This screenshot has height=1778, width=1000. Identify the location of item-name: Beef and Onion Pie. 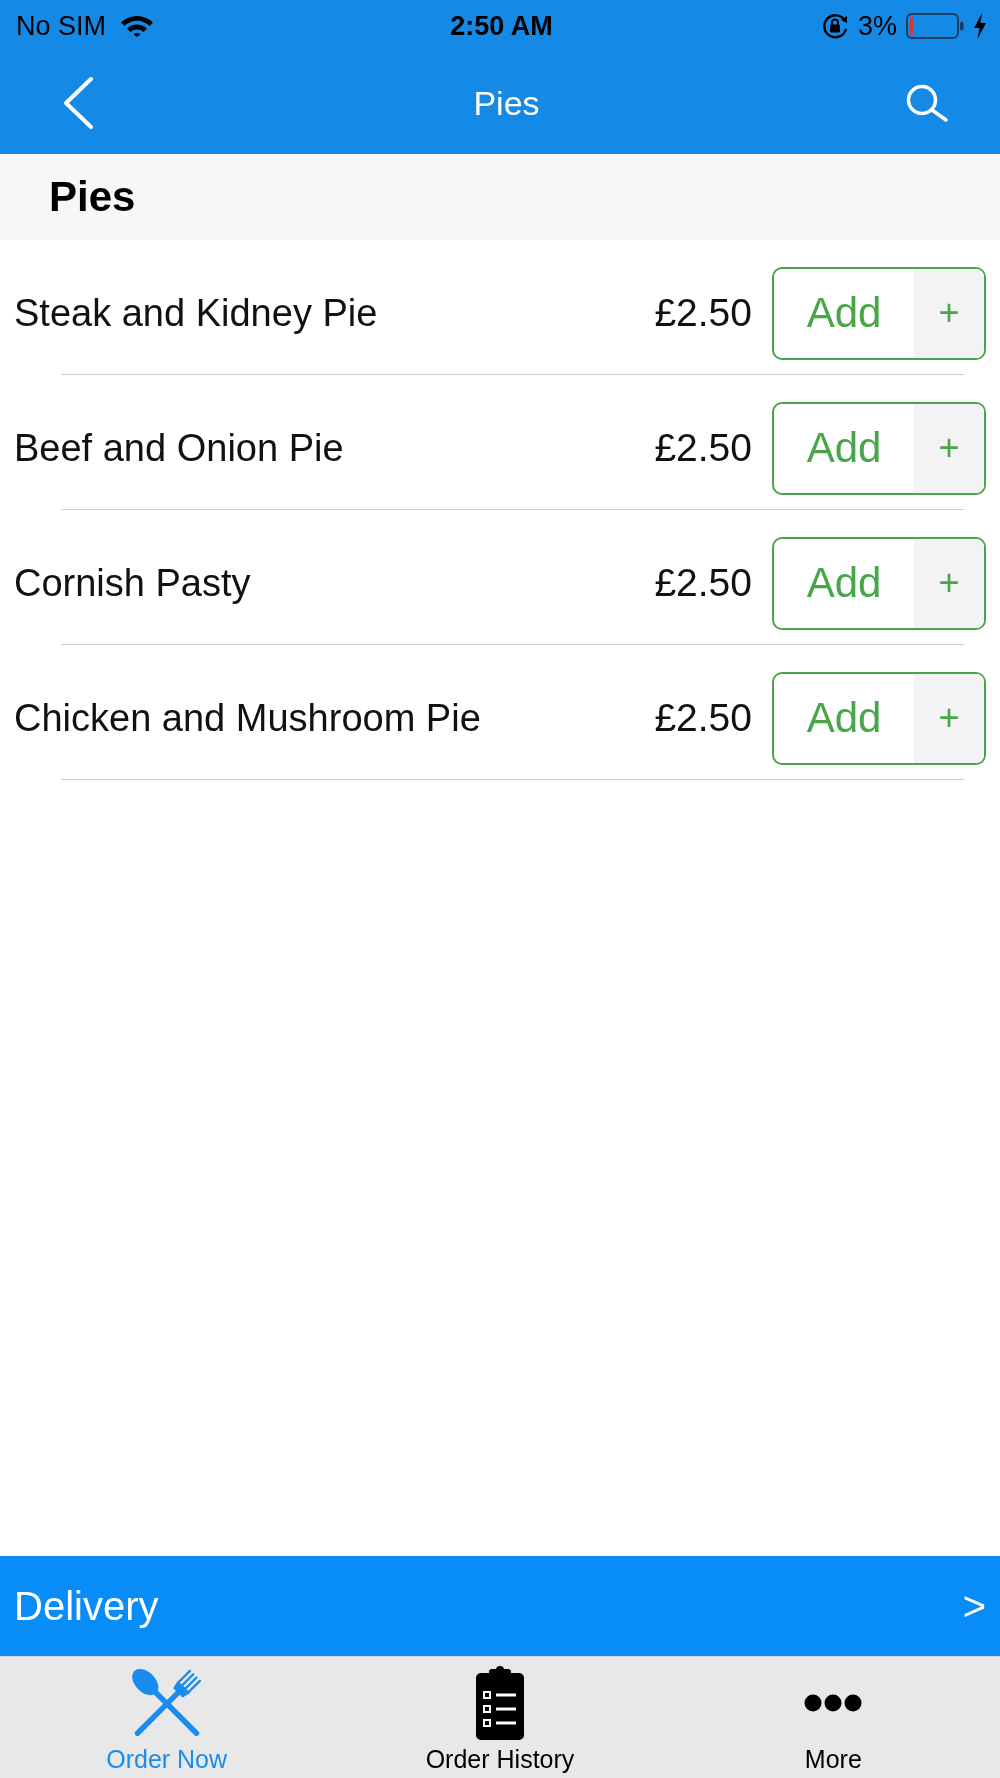
(179, 448).